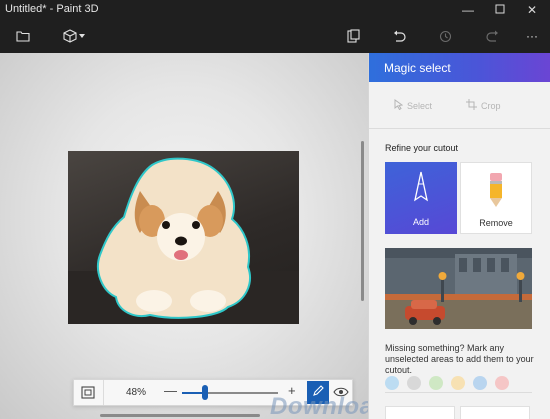 The width and height of the screenshot is (550, 419). I want to click on close-icon: ✕, so click(532, 10).